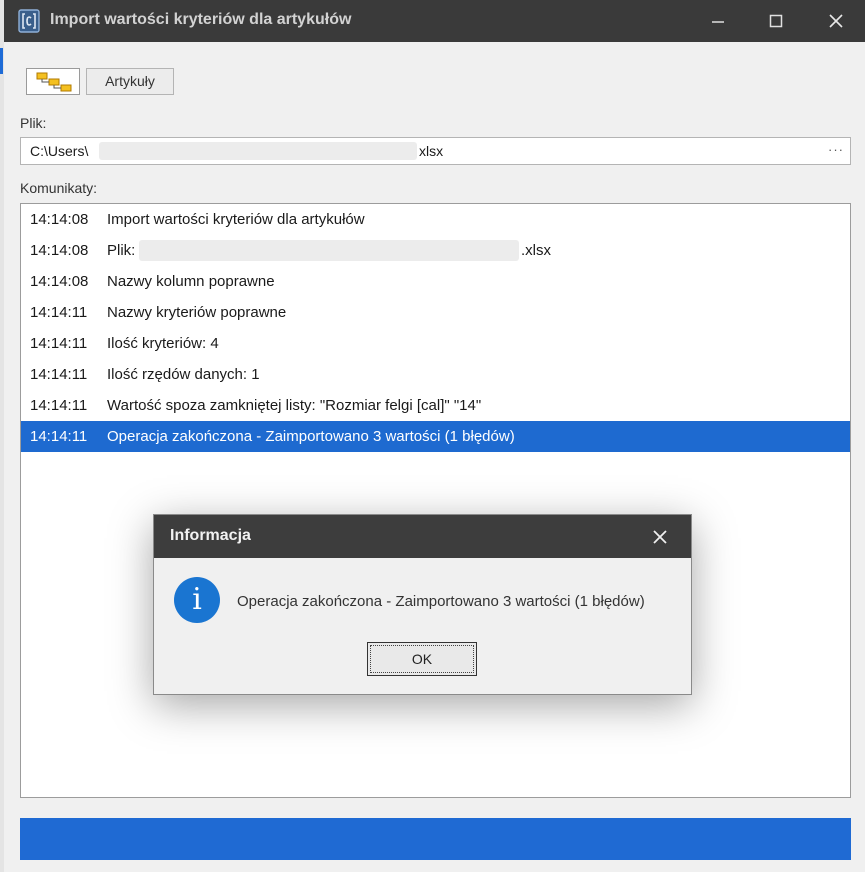  I want to click on tree-view-button, so click(53, 81).